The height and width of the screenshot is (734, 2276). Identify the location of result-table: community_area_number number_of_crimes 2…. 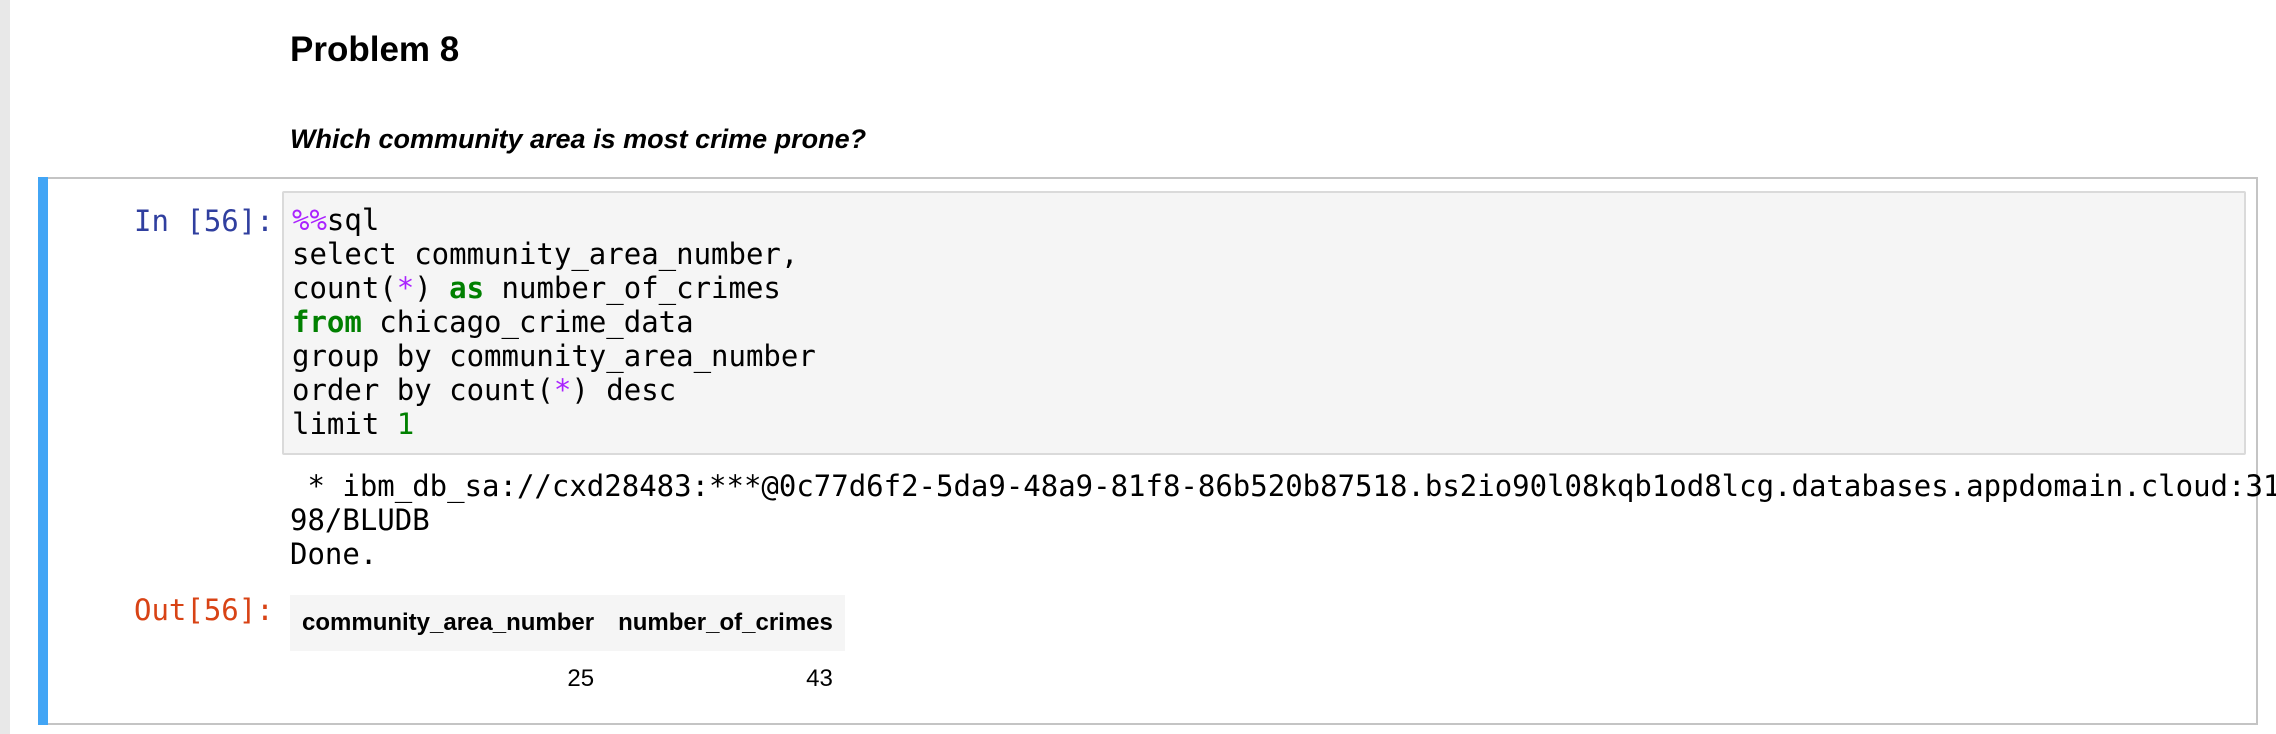
(567, 651).